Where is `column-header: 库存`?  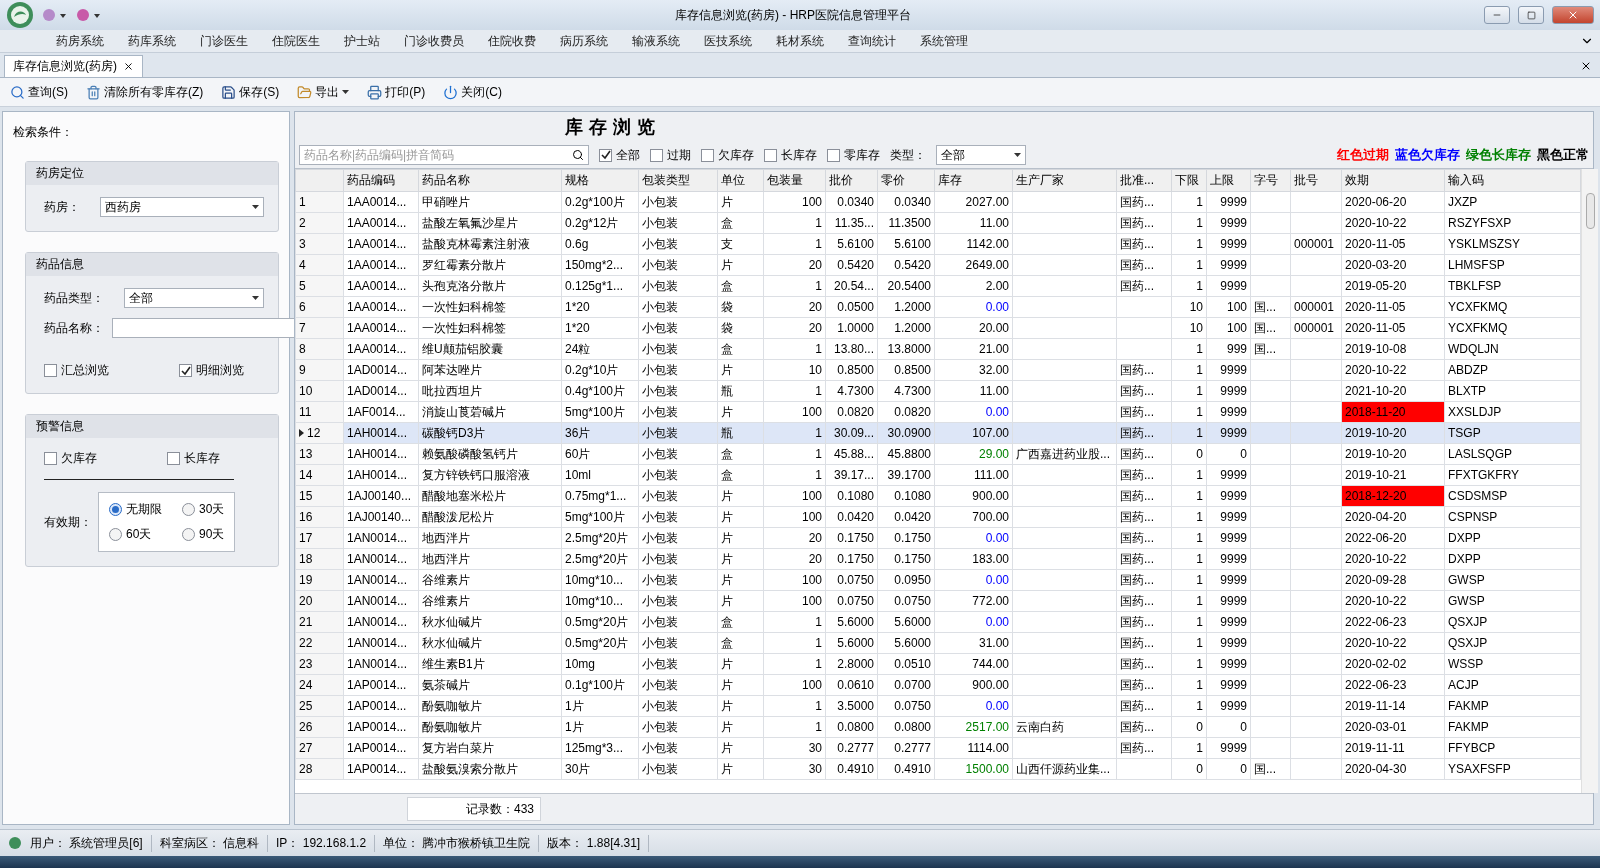
column-header: 库存 is located at coordinates (973, 180).